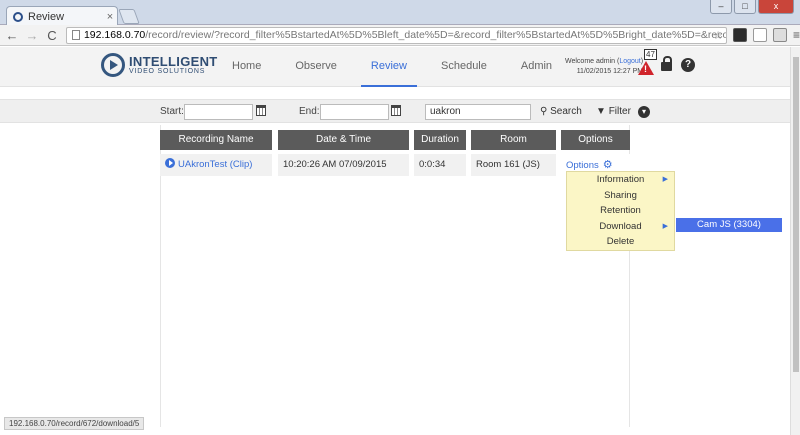  I want to click on back-icon: ←, so click(12, 35).